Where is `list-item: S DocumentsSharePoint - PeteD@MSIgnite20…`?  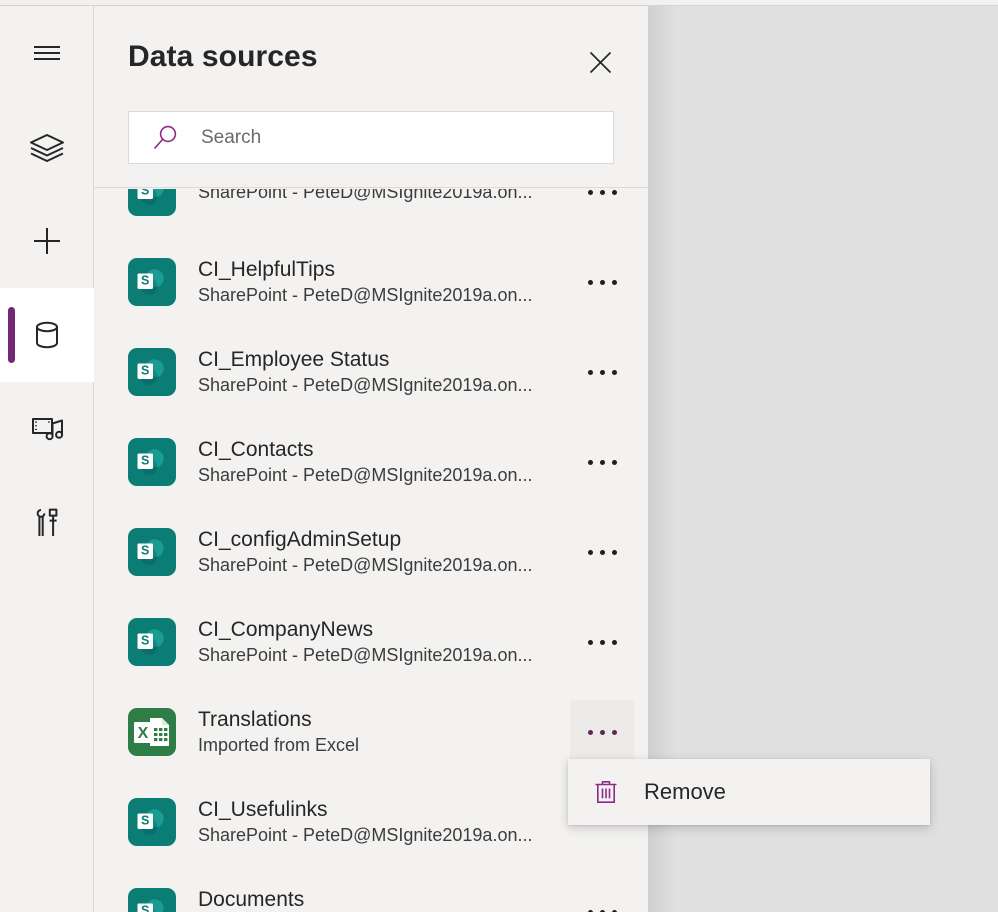
list-item: S DocumentsSharePoint - PeteD@MSIgnite20… is located at coordinates (371, 889).